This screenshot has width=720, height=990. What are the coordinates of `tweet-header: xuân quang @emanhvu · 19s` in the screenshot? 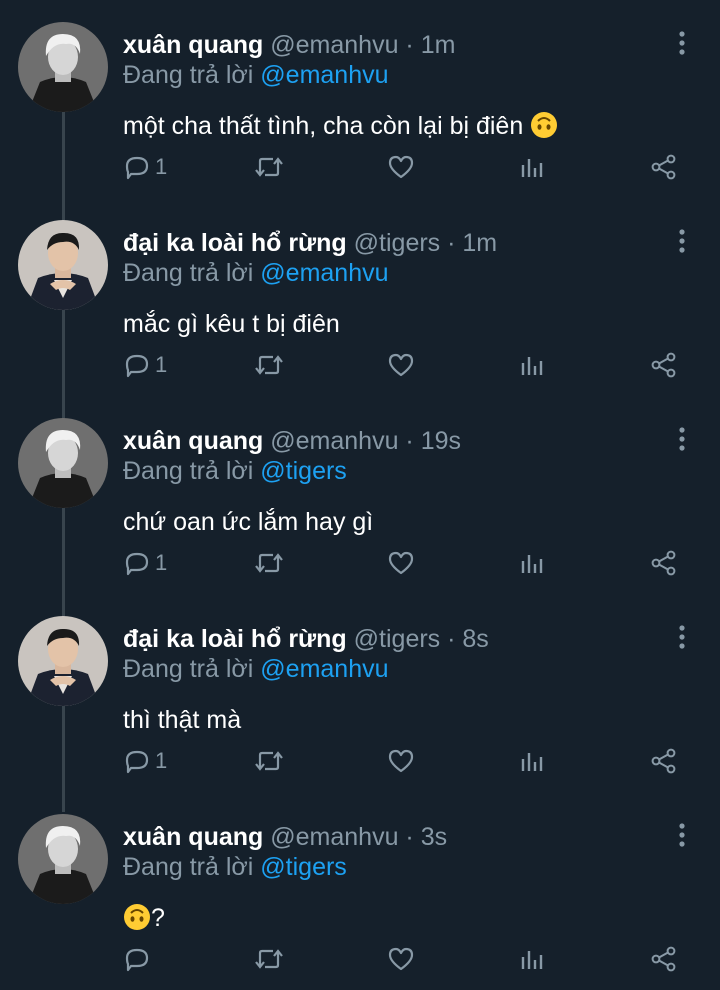 It's located at (292, 441).